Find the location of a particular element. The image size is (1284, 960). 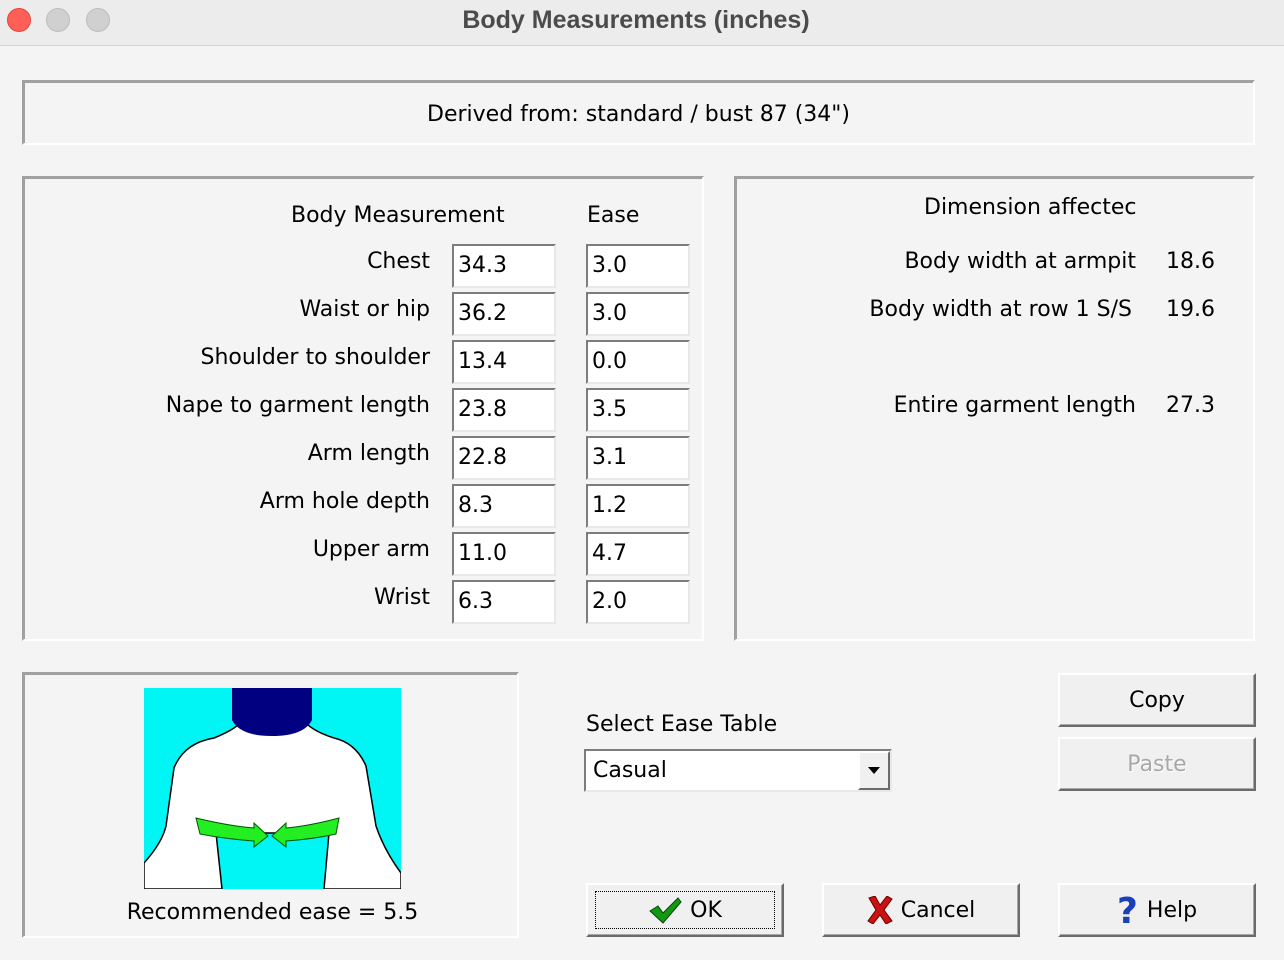

wrist-label: Wrist is located at coordinates (401, 597).